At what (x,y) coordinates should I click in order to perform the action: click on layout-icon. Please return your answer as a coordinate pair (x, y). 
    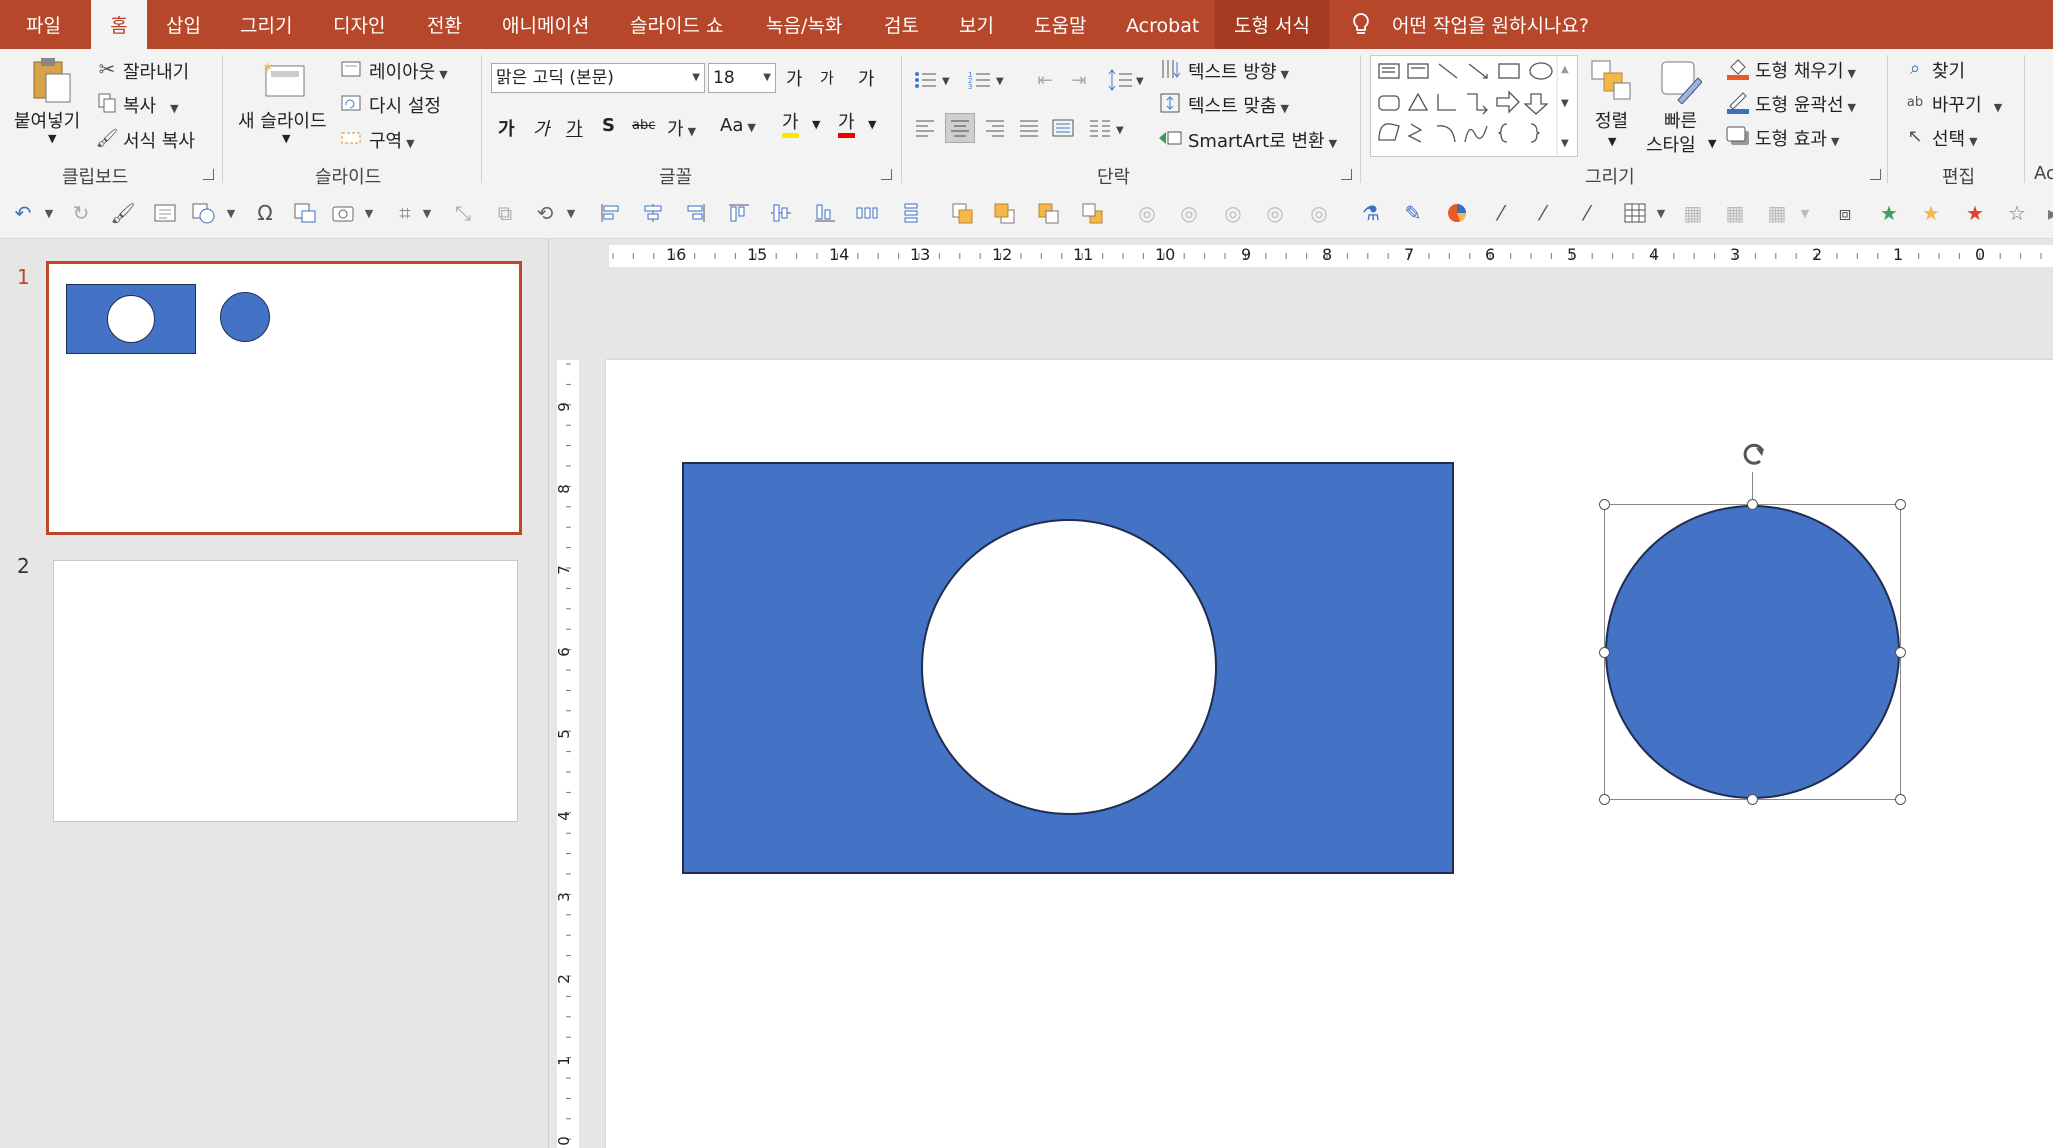
    Looking at the image, I should click on (351, 69).